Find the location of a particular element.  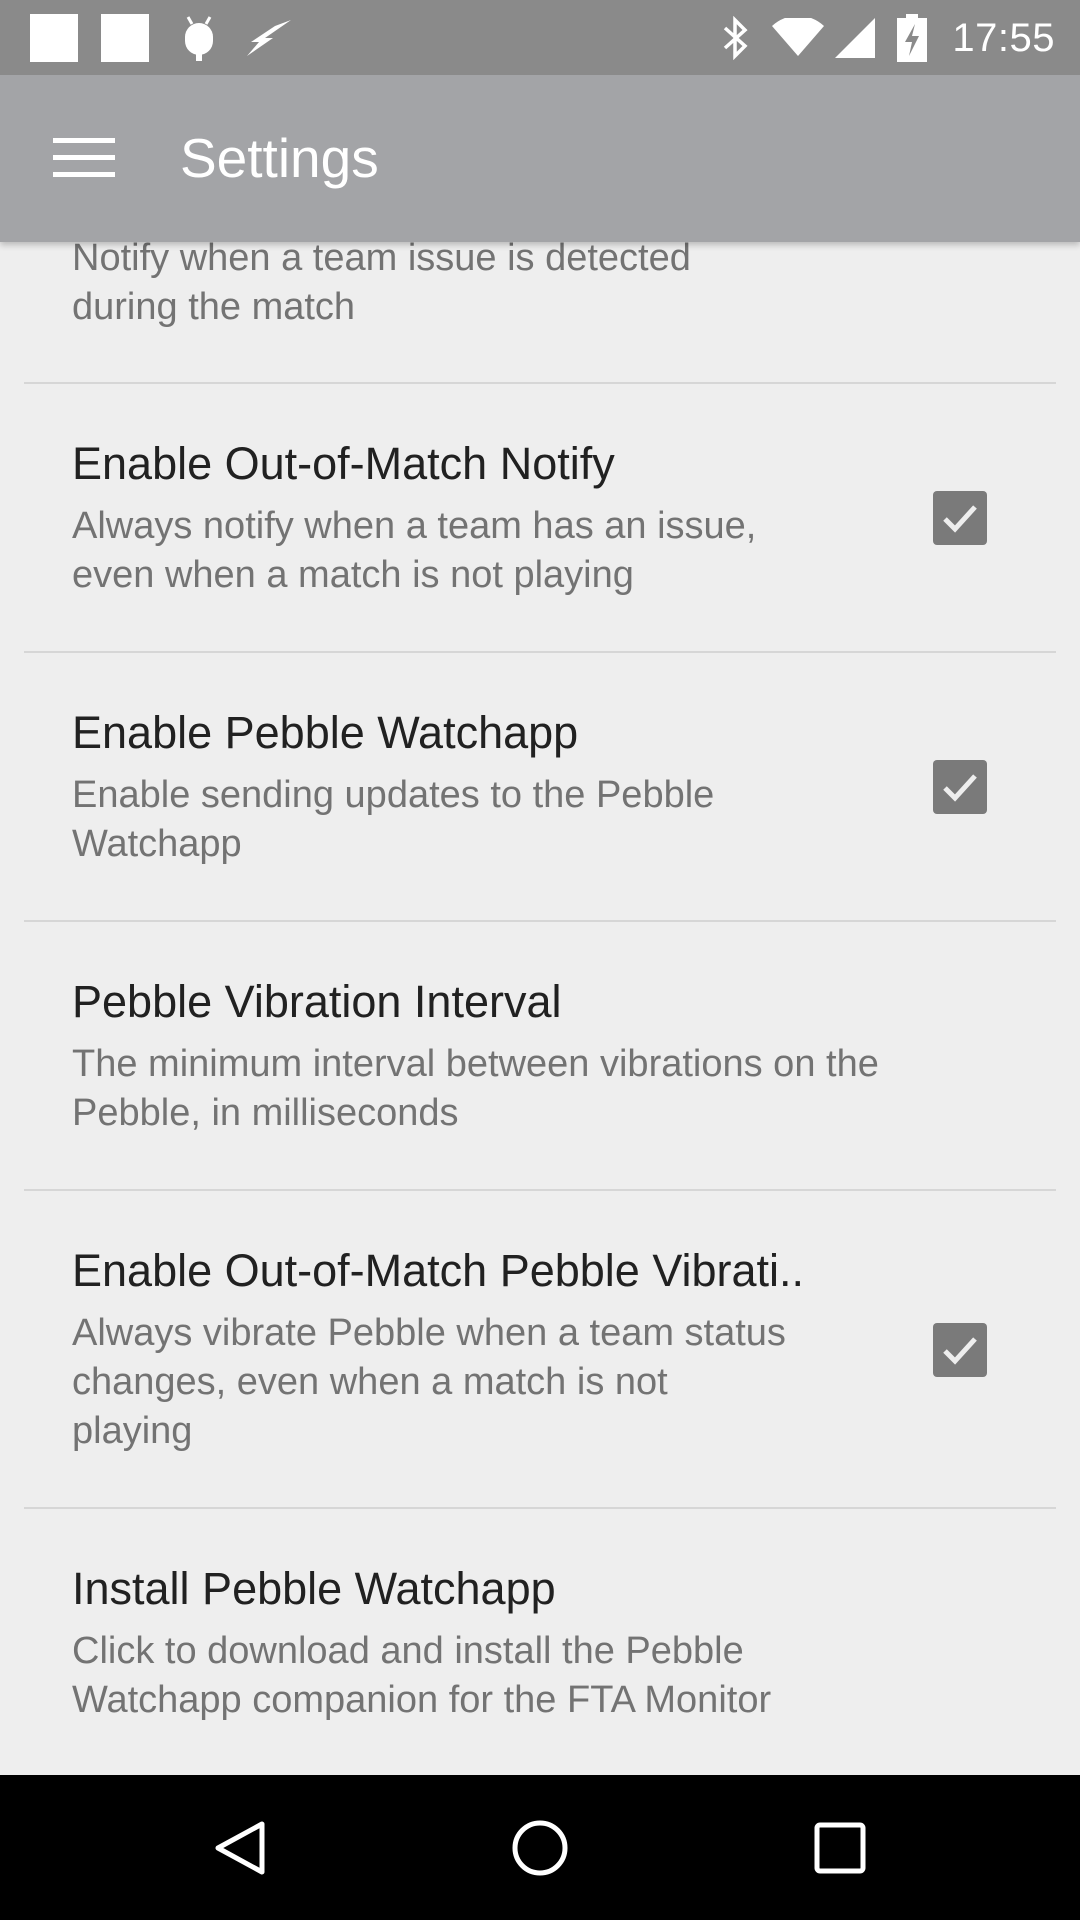

hamburger-menu-icon is located at coordinates (84, 158).